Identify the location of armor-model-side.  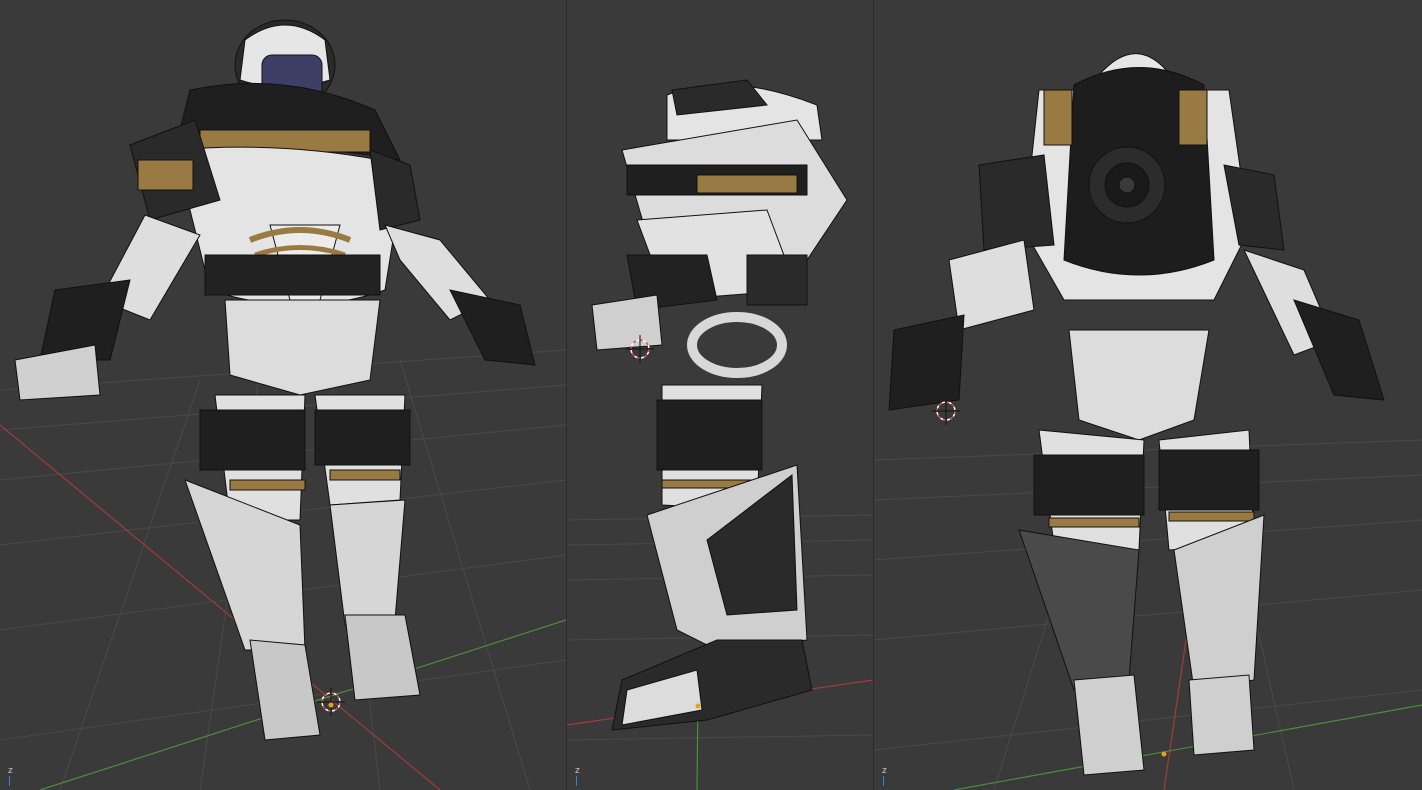
(719, 405).